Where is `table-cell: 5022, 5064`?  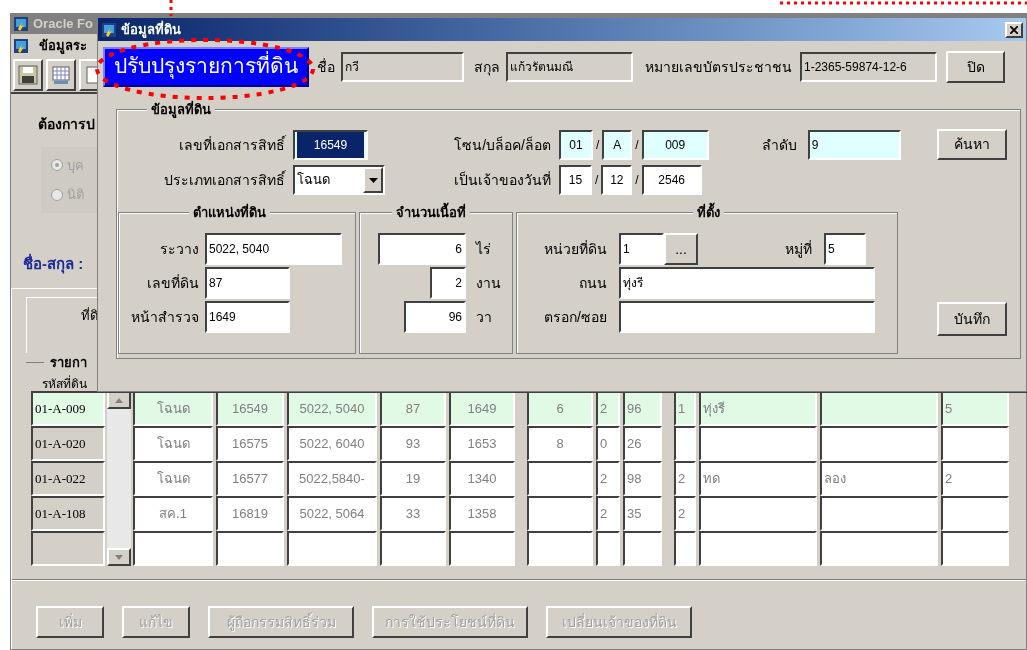 table-cell: 5022, 5064 is located at coordinates (332, 513).